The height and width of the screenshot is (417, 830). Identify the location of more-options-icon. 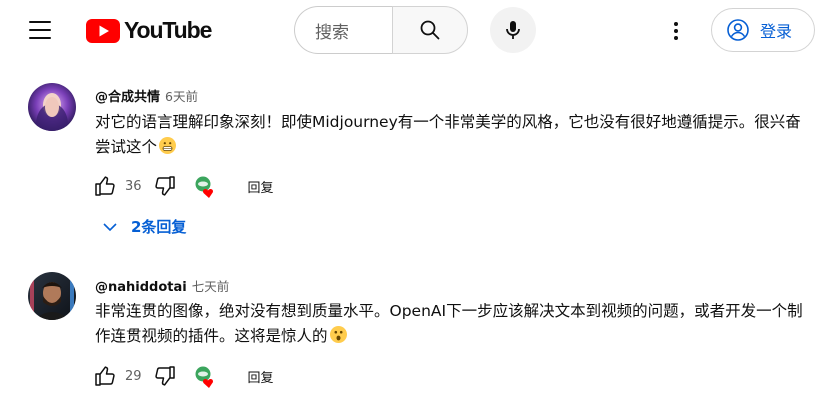
(676, 31).